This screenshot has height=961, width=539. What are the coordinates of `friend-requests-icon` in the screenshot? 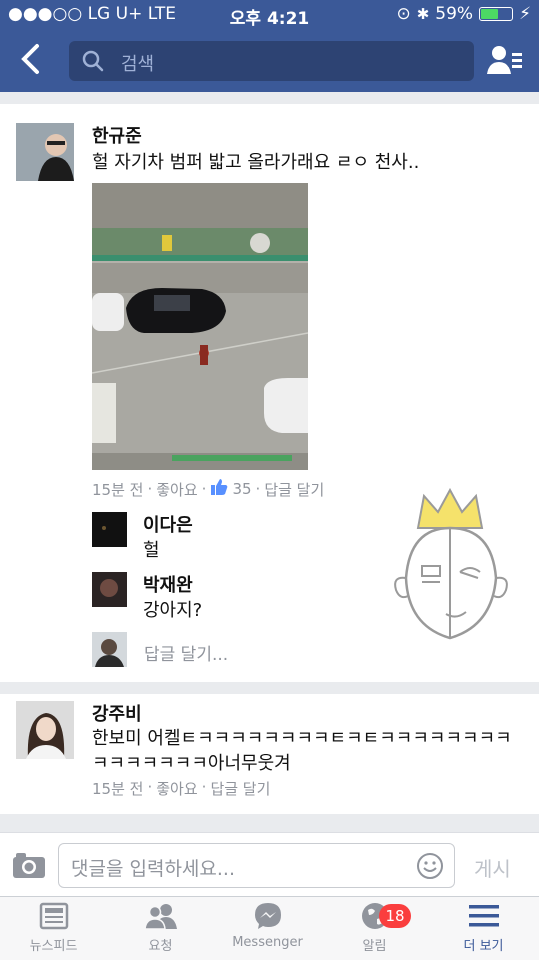 It's located at (160, 917).